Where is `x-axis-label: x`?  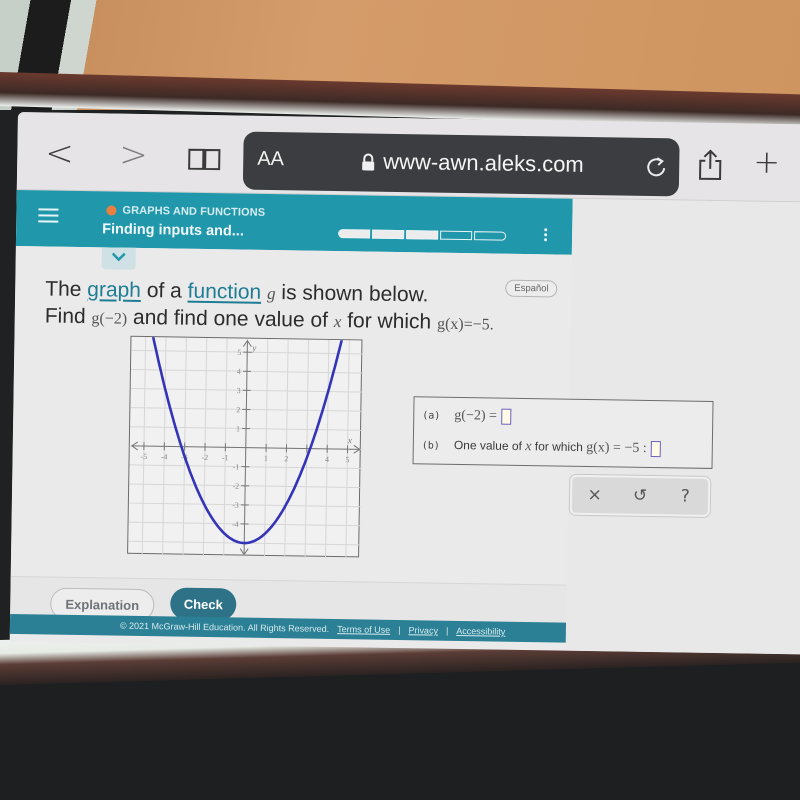 x-axis-label: x is located at coordinates (349, 440).